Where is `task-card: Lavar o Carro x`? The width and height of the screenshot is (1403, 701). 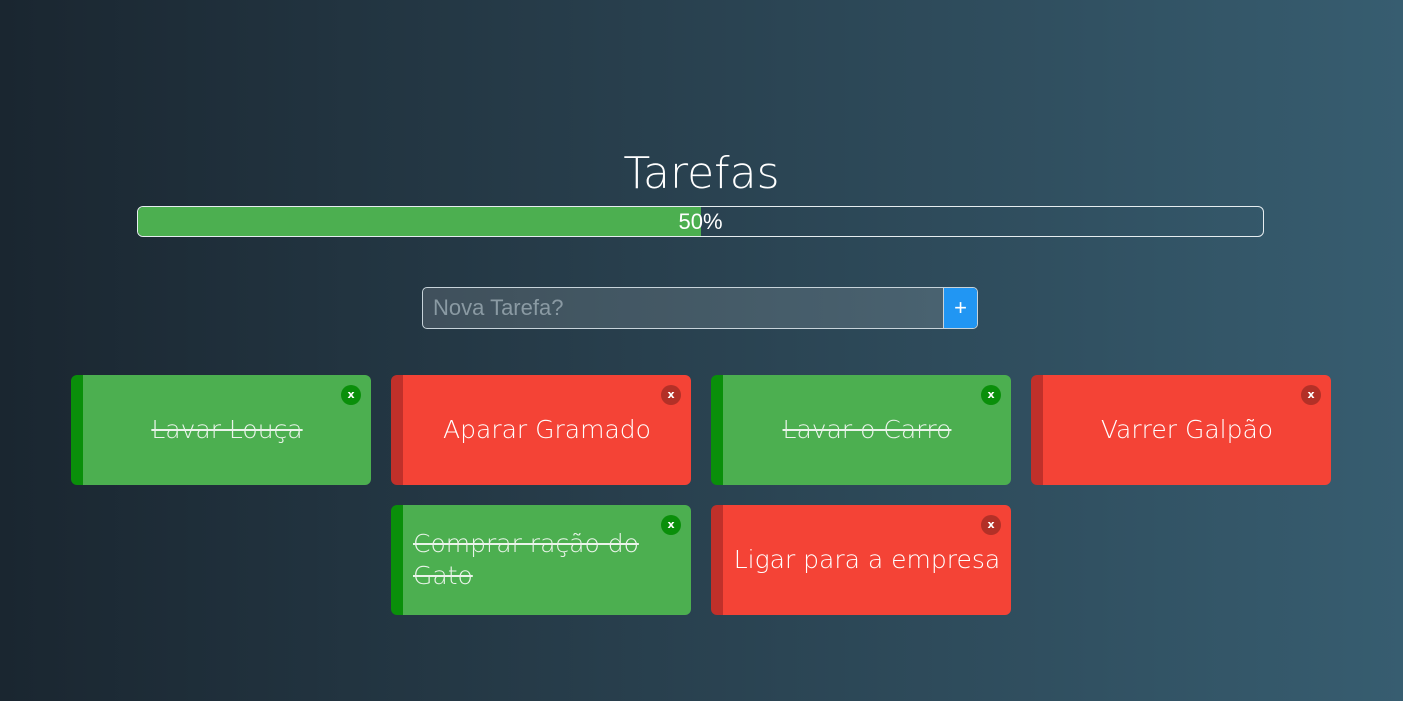
task-card: Lavar o Carro x is located at coordinates (861, 430).